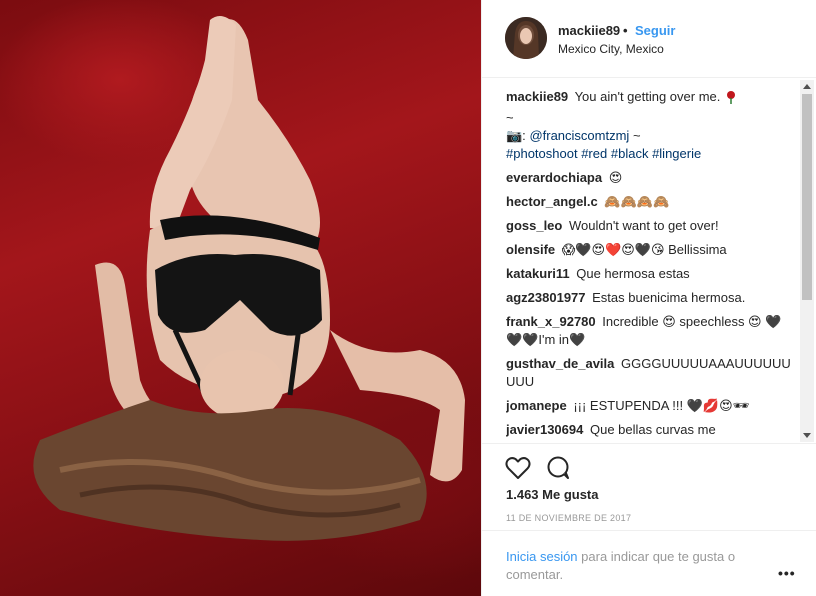  Describe the element at coordinates (516, 135) in the screenshot. I see `caption-camera: 📷:` at that location.